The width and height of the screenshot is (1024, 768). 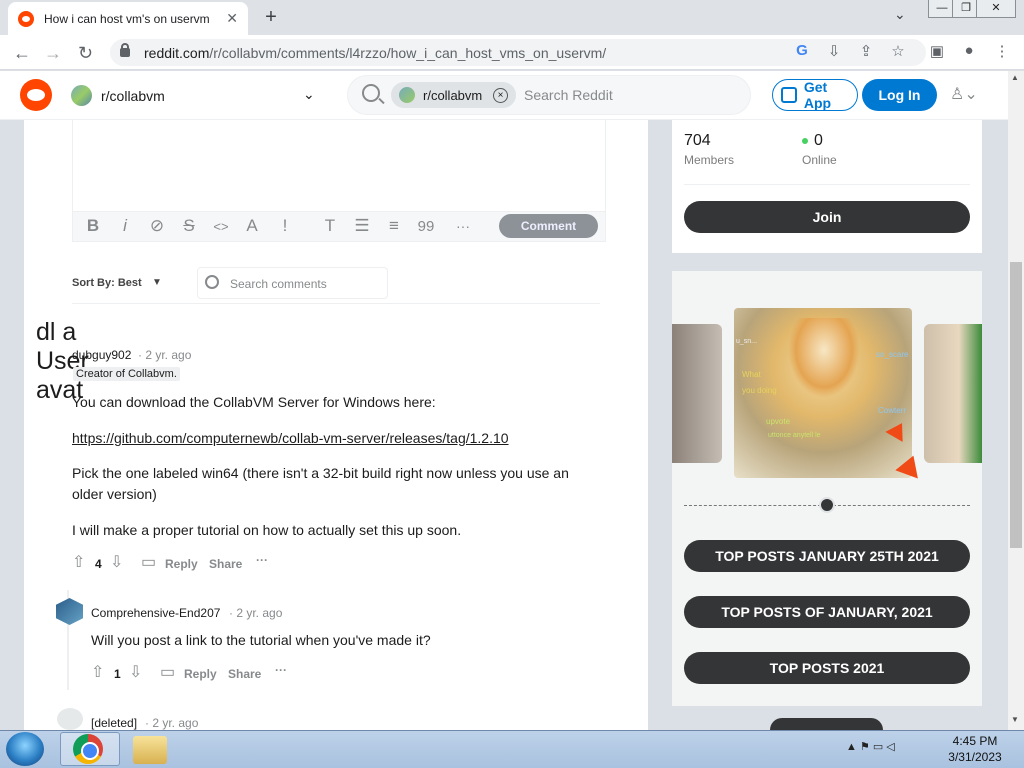 What do you see at coordinates (330, 226) in the screenshot?
I see `heading-icon: T` at bounding box center [330, 226].